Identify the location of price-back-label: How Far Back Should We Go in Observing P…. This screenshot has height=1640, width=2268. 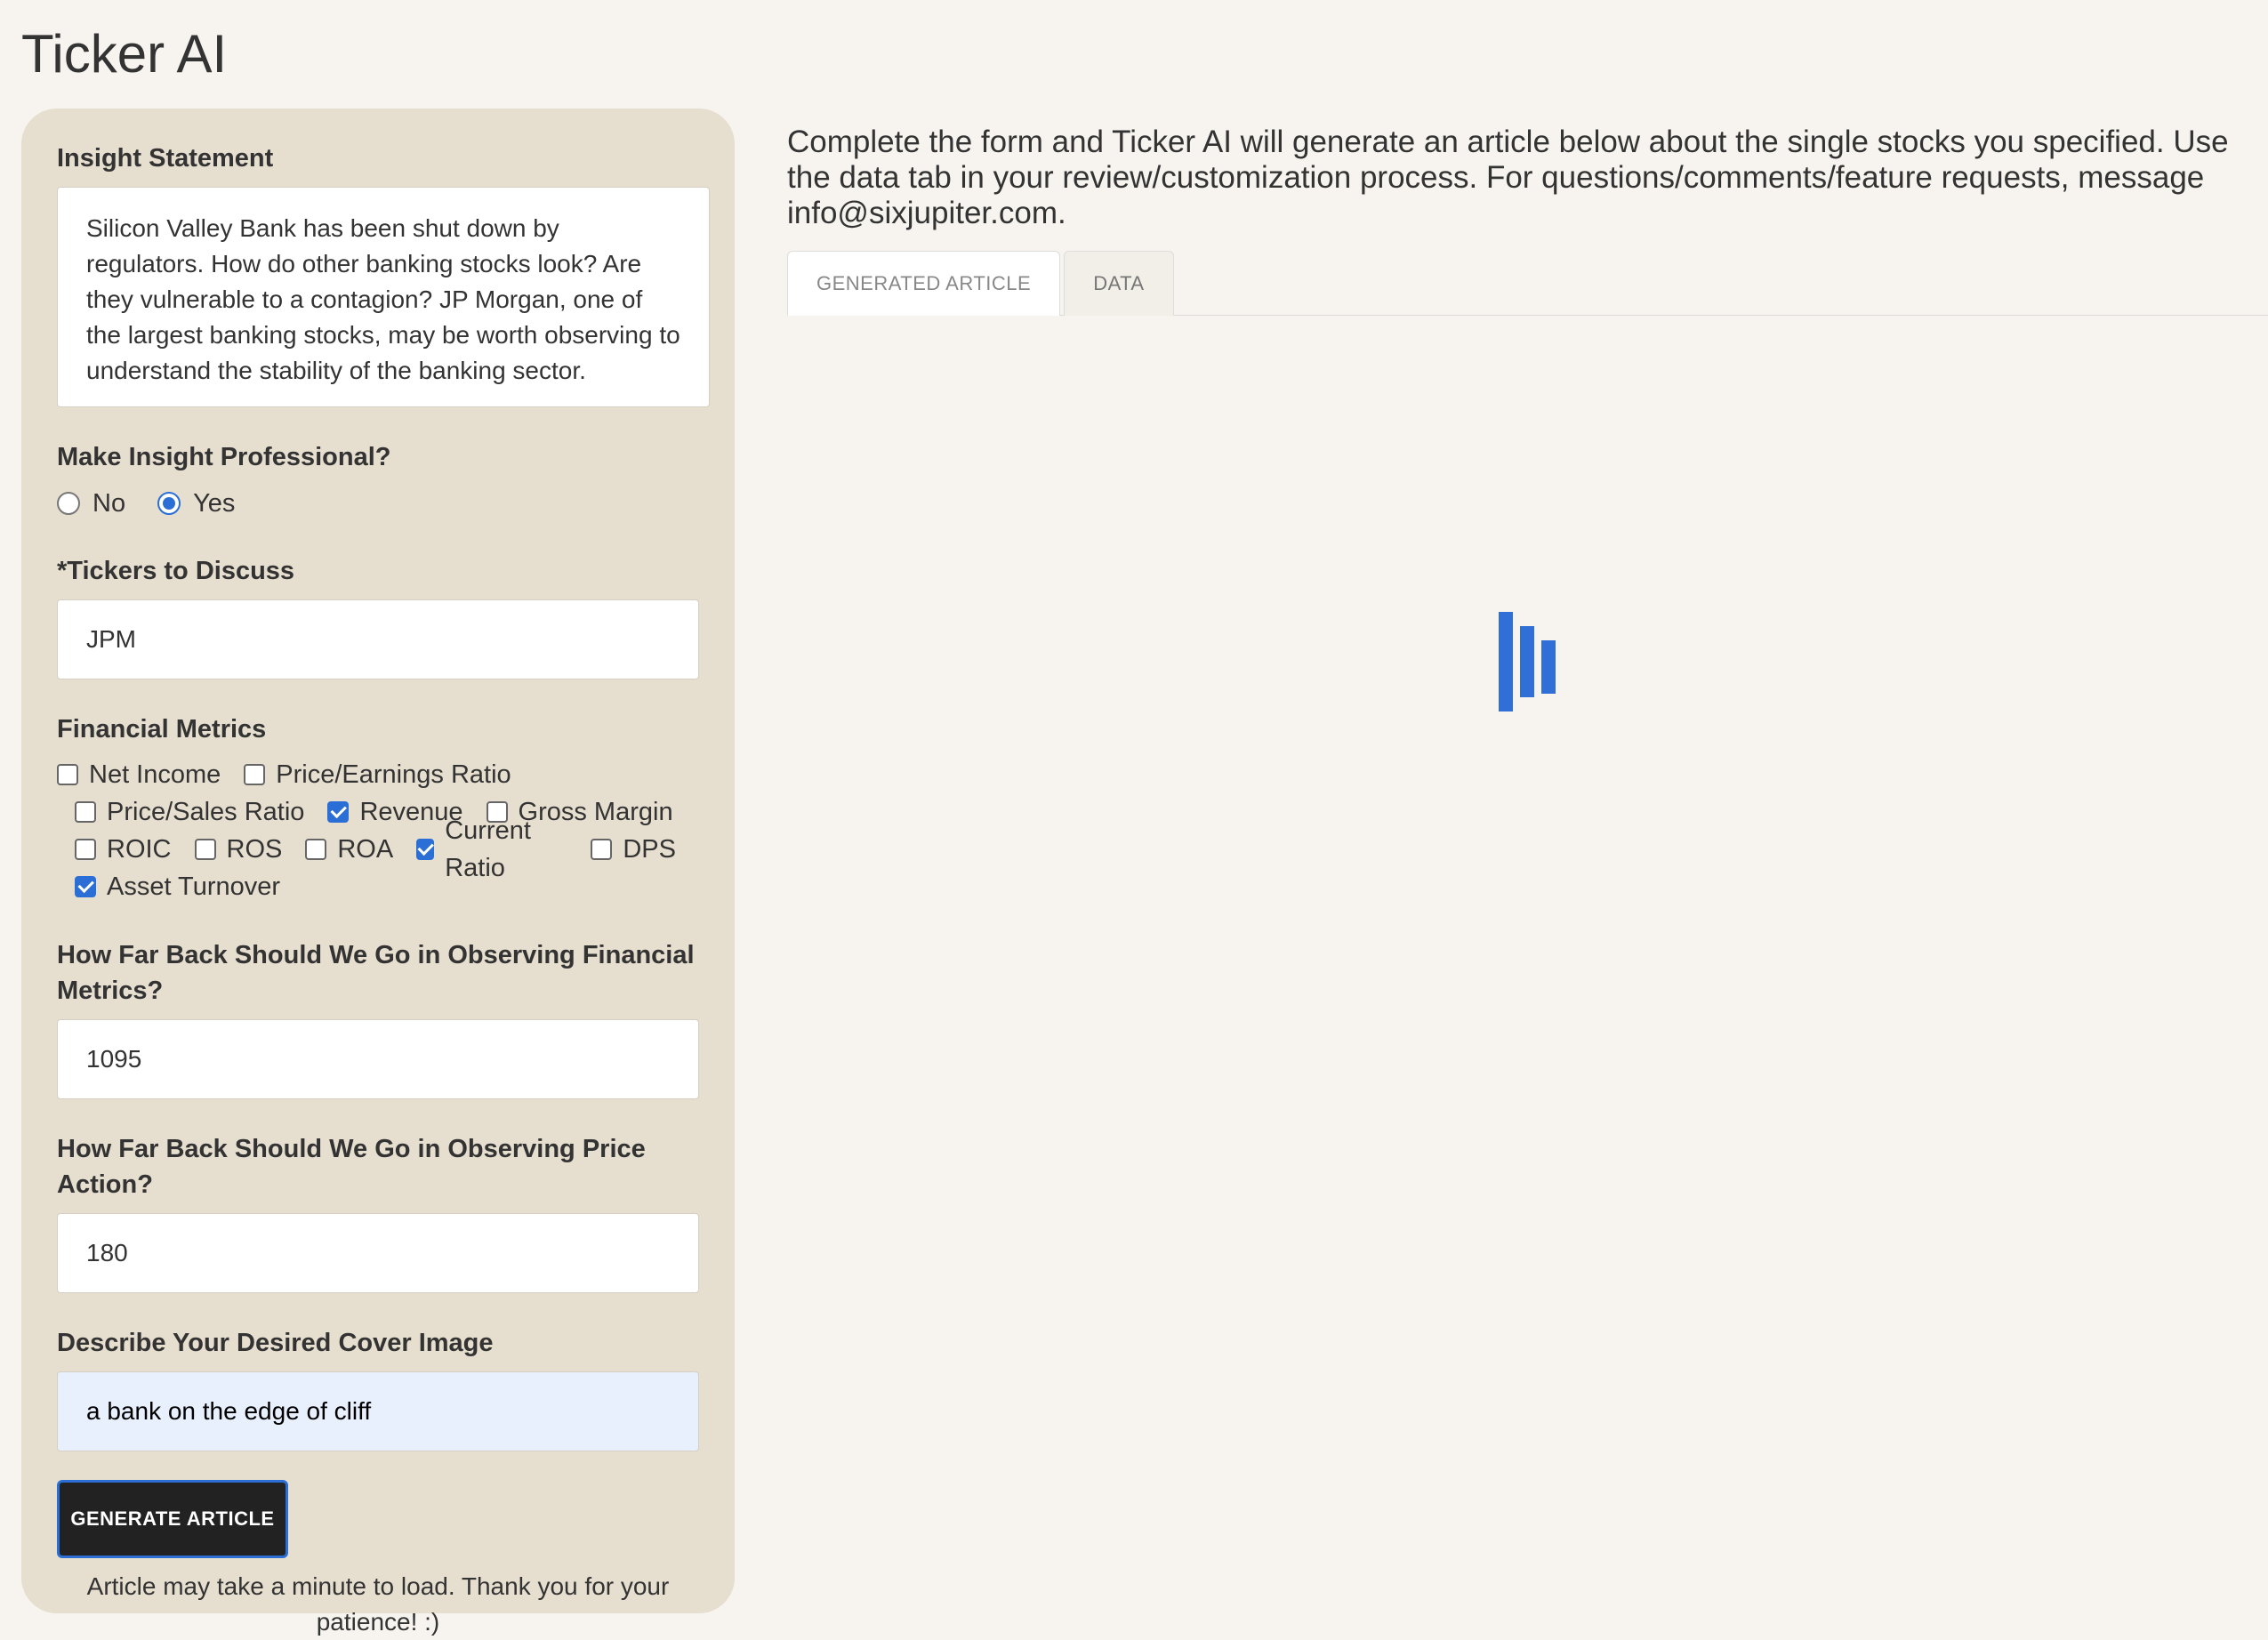
(351, 1167).